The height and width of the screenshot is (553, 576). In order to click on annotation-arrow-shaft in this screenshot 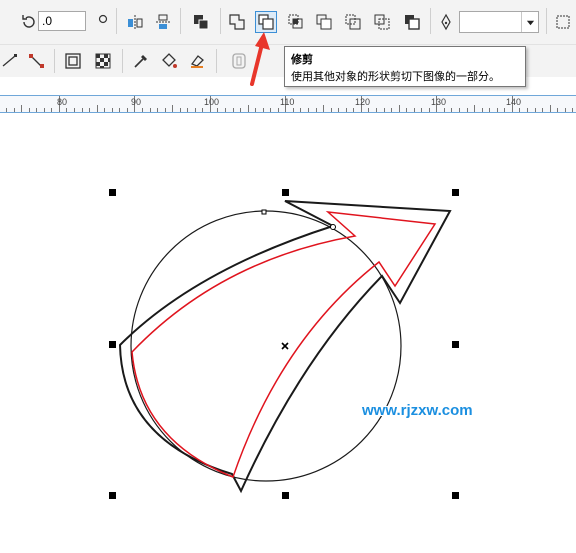, I will do `click(257, 64)`.